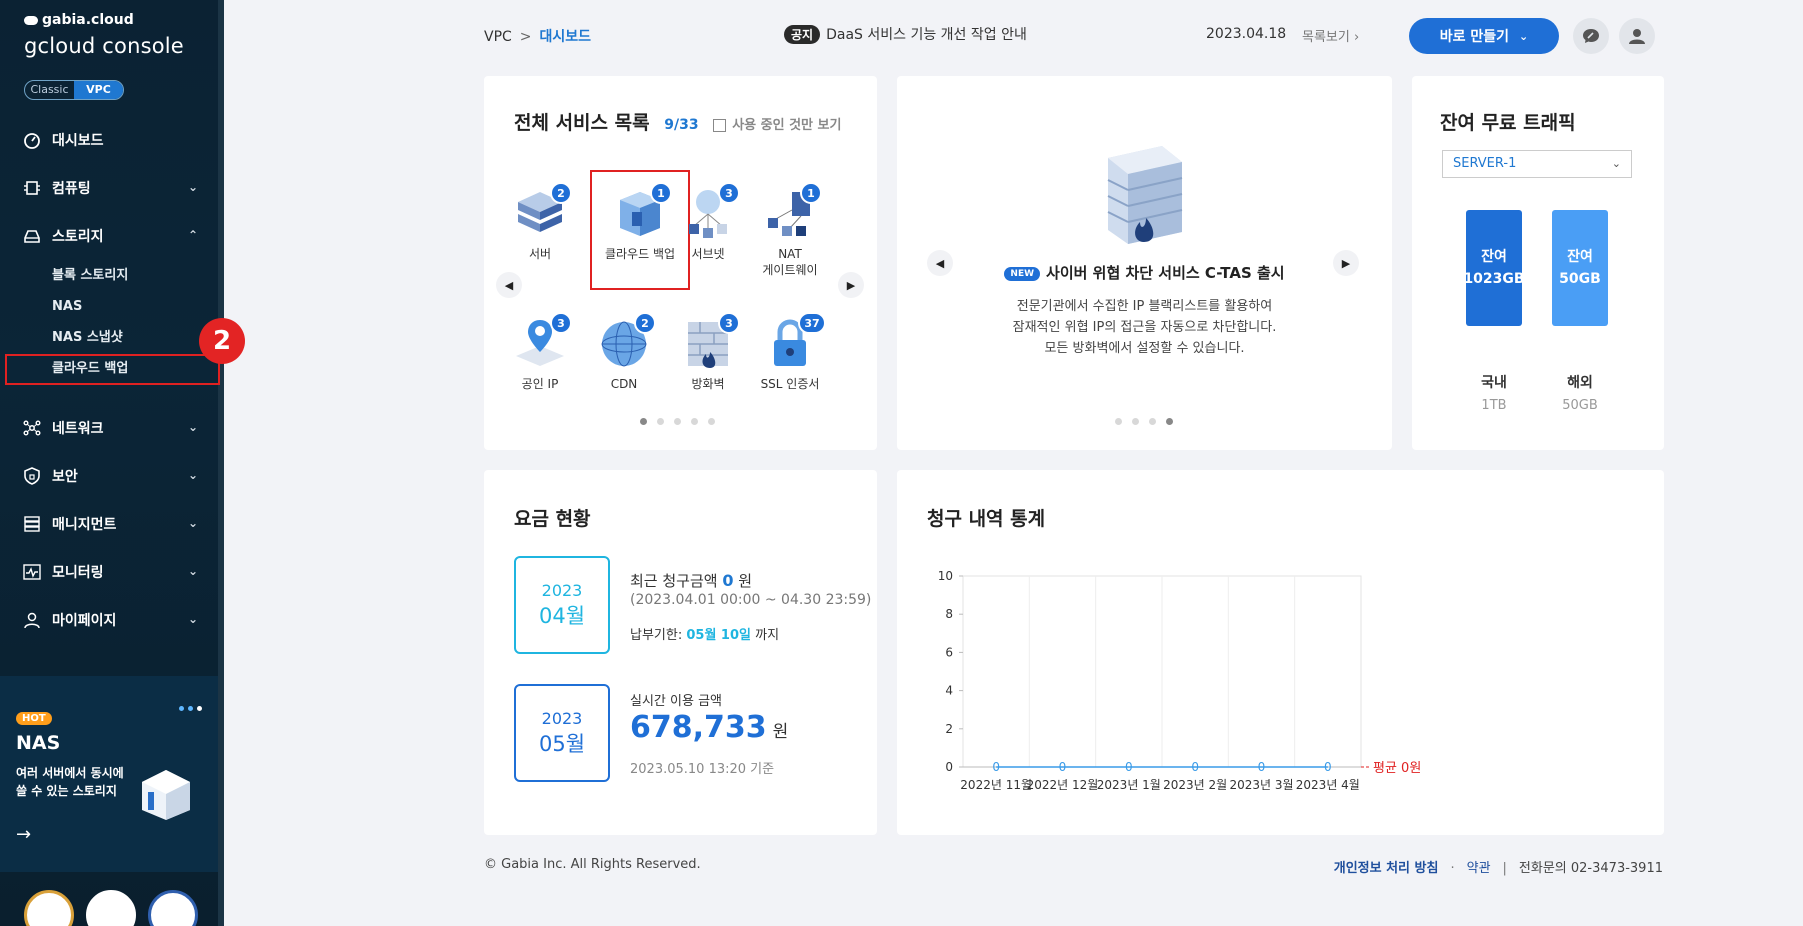 The height and width of the screenshot is (926, 1803). Describe the element at coordinates (112, 369) in the screenshot. I see `sub-item-cloud-backup: 클라우드 백업` at that location.